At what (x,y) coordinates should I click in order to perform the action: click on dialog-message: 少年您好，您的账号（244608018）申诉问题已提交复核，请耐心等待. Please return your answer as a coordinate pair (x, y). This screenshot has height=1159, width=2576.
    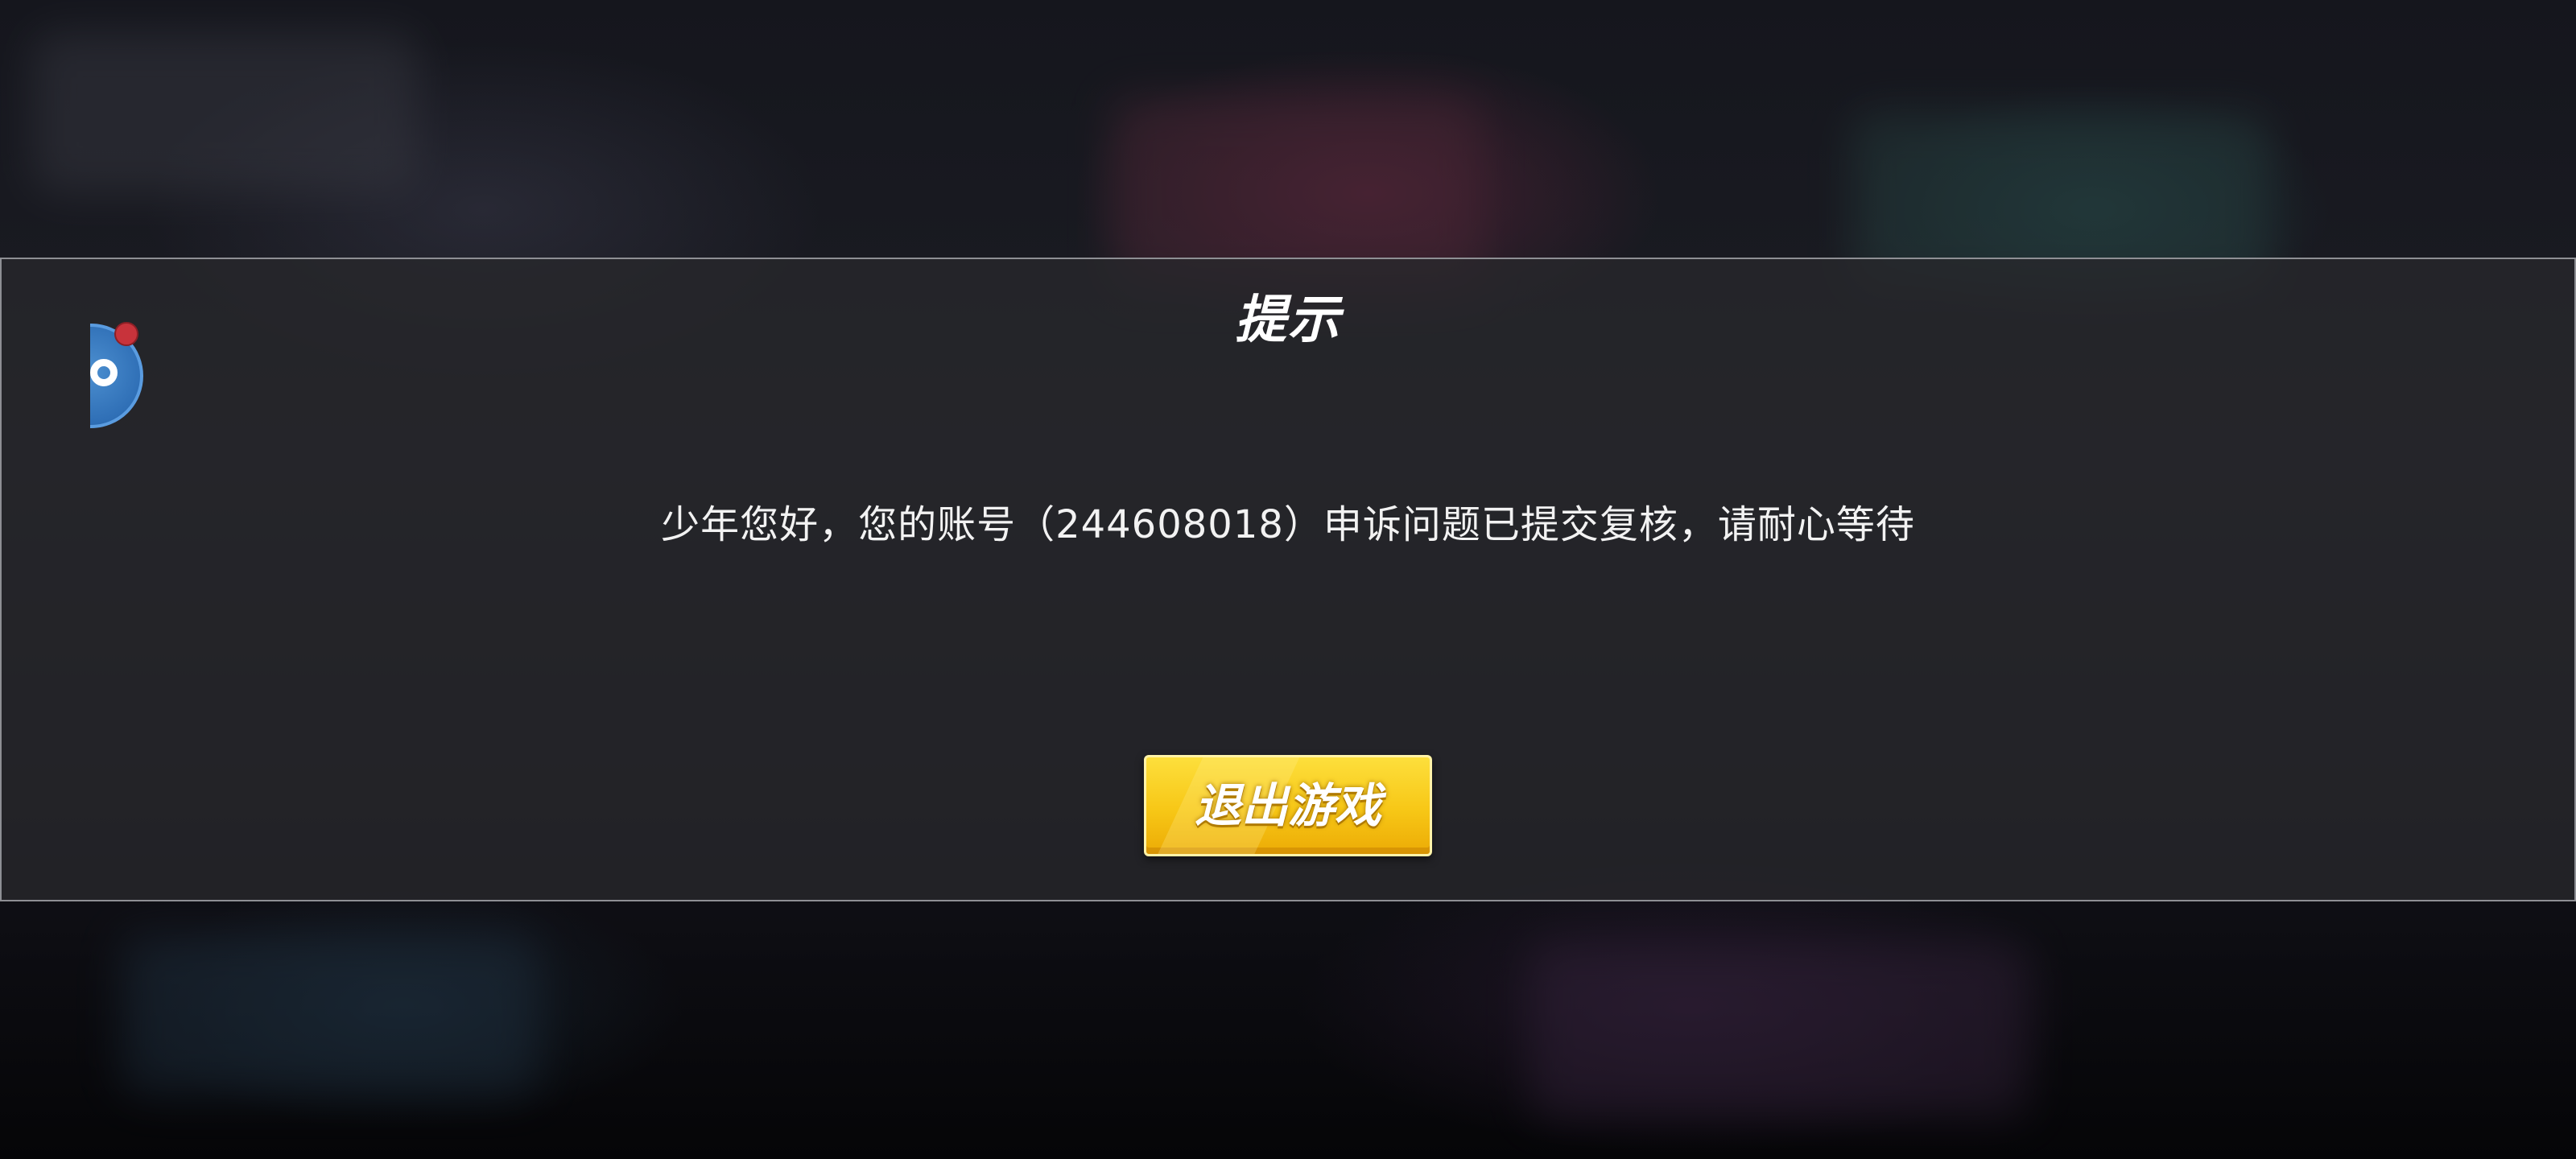
    Looking at the image, I should click on (1288, 524).